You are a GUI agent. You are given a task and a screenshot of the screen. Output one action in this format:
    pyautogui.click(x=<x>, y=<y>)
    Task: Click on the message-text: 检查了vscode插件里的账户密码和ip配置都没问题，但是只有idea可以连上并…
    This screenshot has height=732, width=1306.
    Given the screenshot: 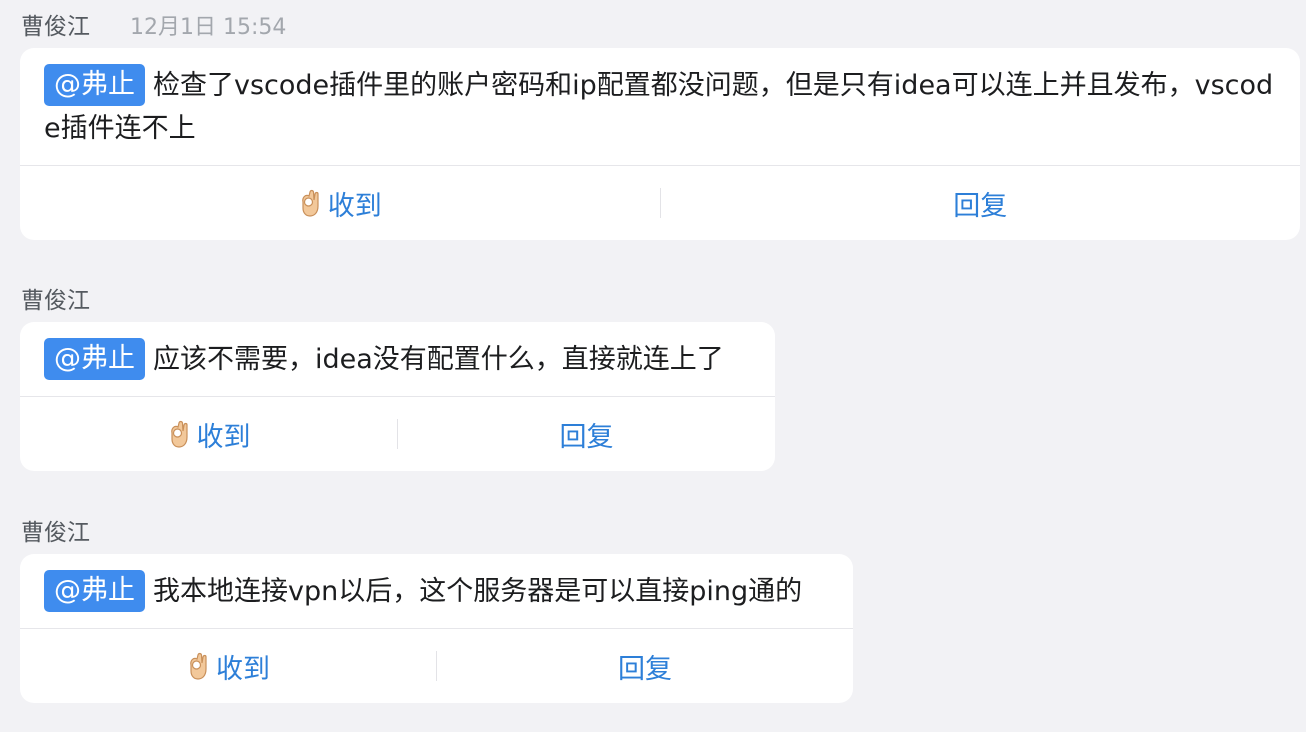 What is the action you would take?
    pyautogui.click(x=659, y=107)
    